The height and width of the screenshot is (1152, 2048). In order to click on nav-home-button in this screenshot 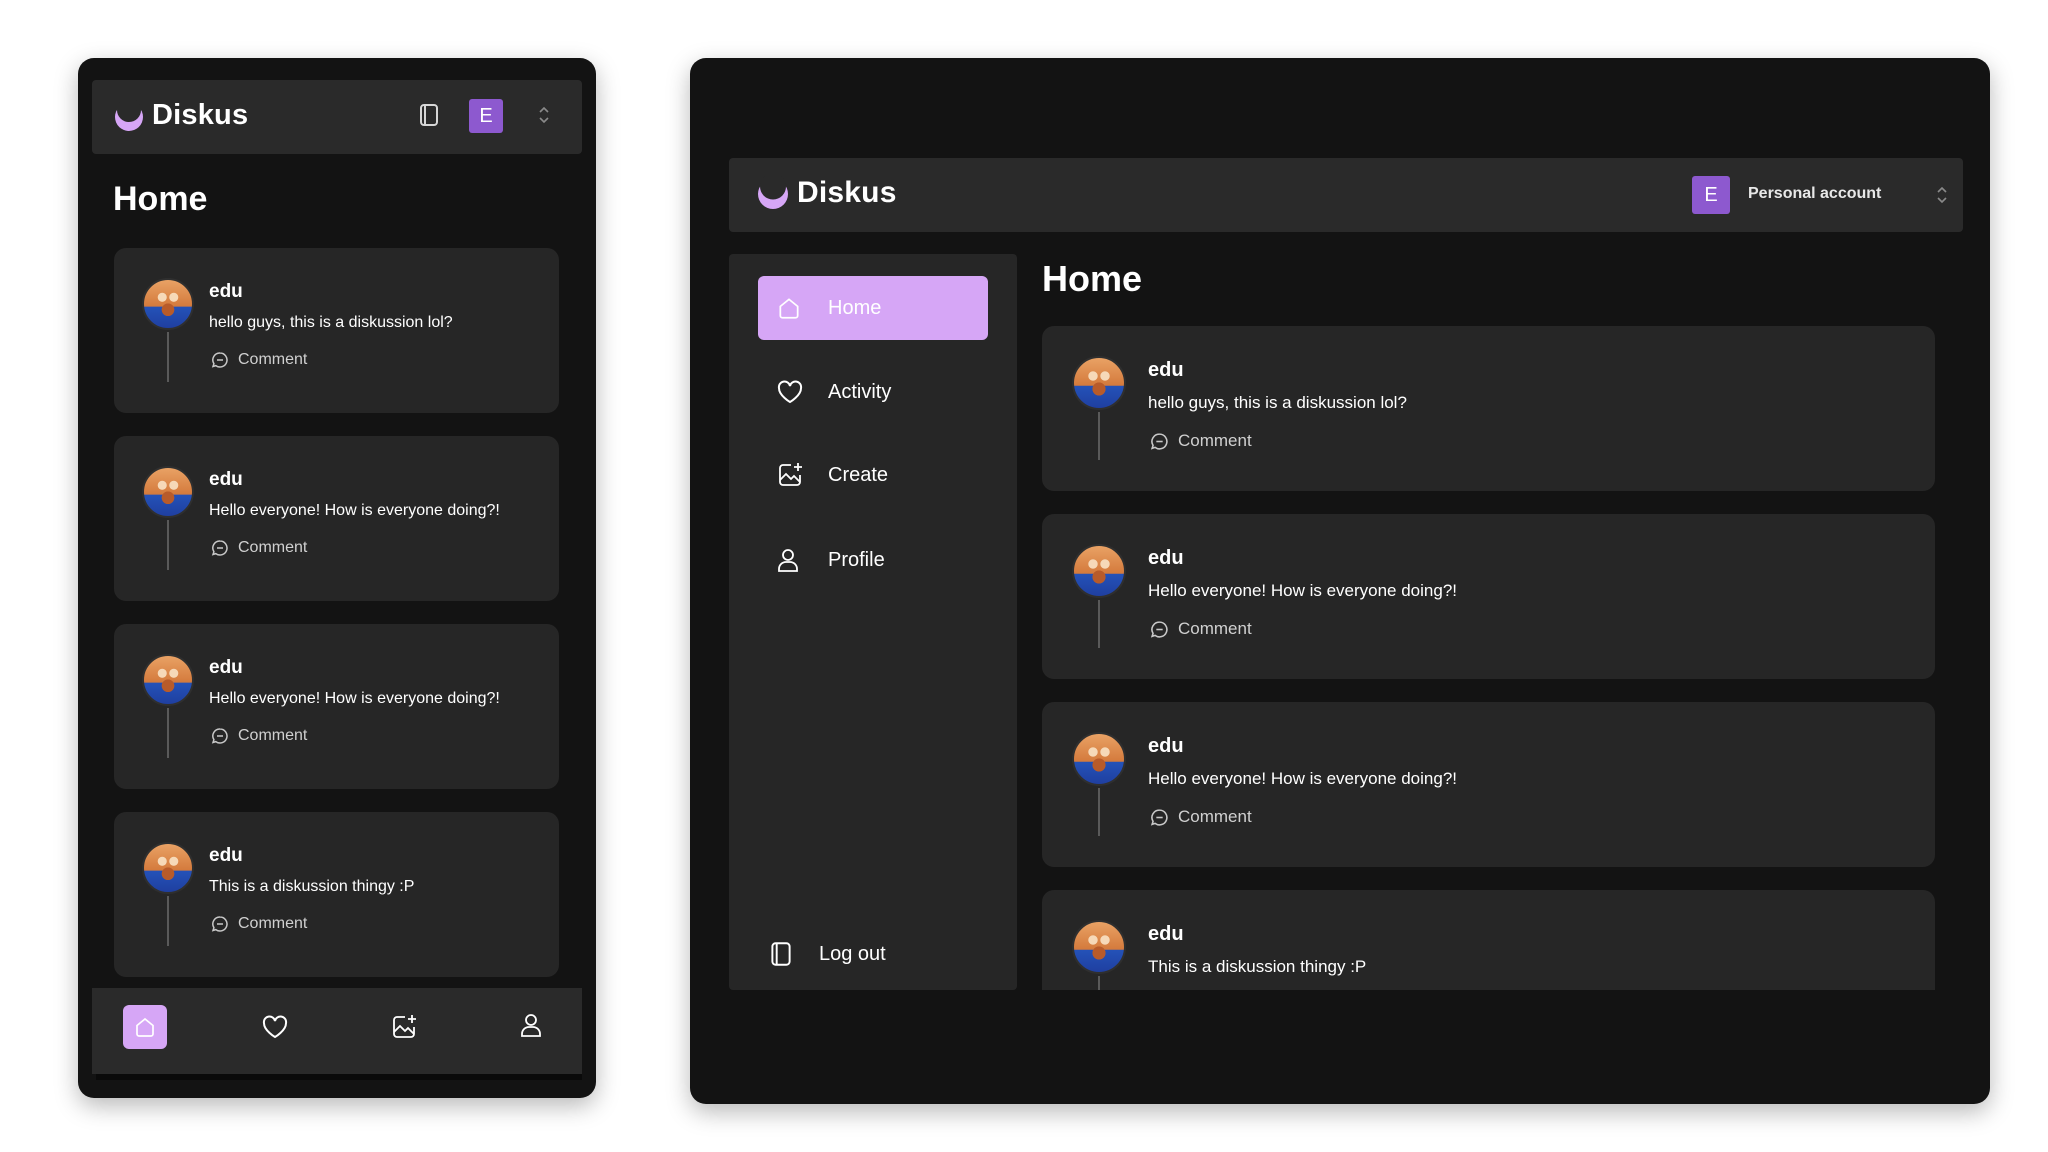, I will do `click(145, 1027)`.